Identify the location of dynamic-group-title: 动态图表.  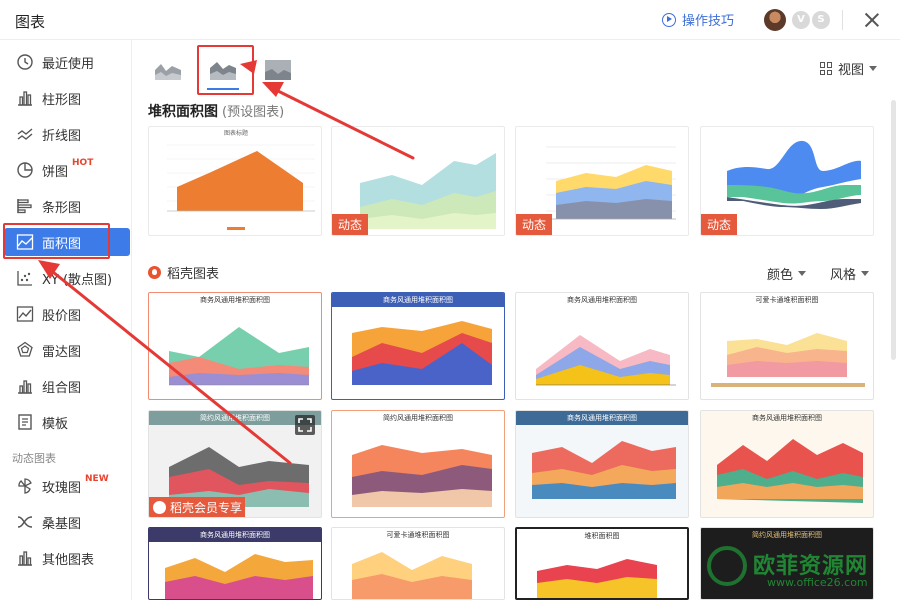
(34, 458).